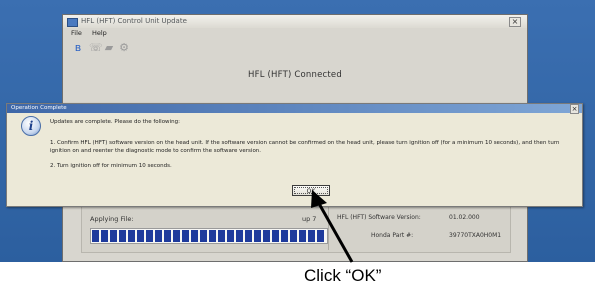 This screenshot has width=595, height=304. What do you see at coordinates (343, 275) in the screenshot?
I see `callout-text: Click “OK”` at bounding box center [343, 275].